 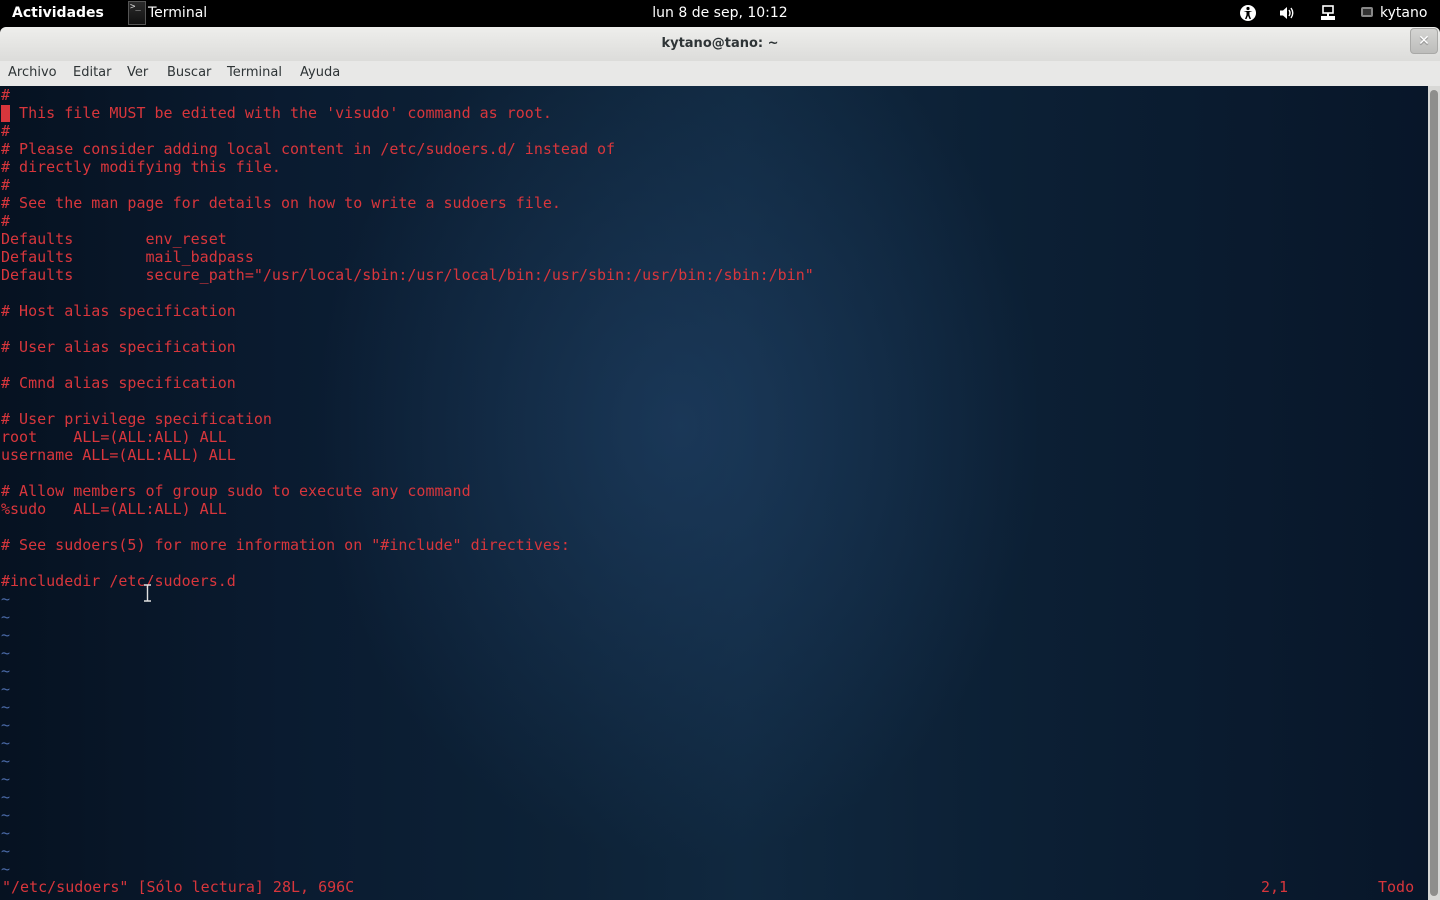 I want to click on close-icon: ✕, so click(x=1424, y=41).